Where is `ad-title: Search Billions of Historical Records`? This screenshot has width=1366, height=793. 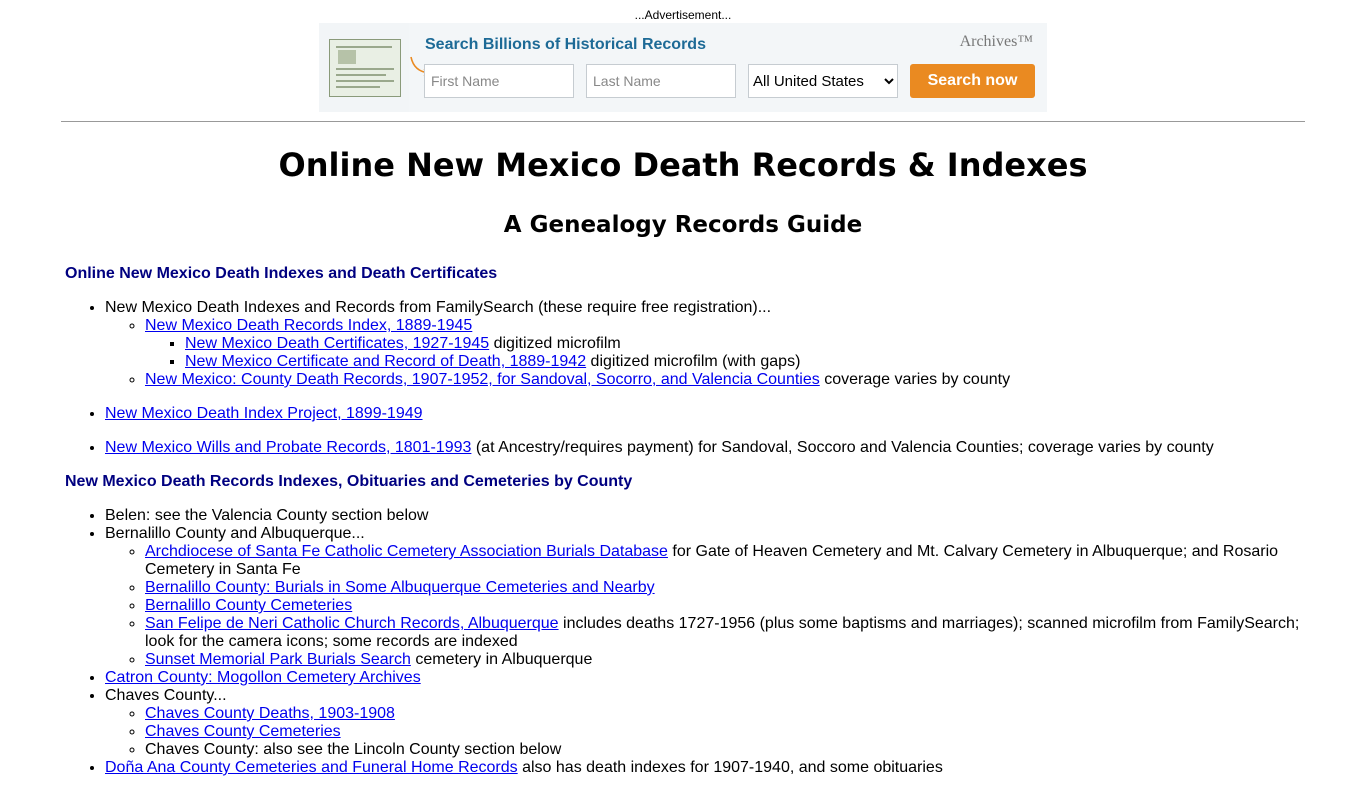 ad-title: Search Billions of Historical Records is located at coordinates (565, 44).